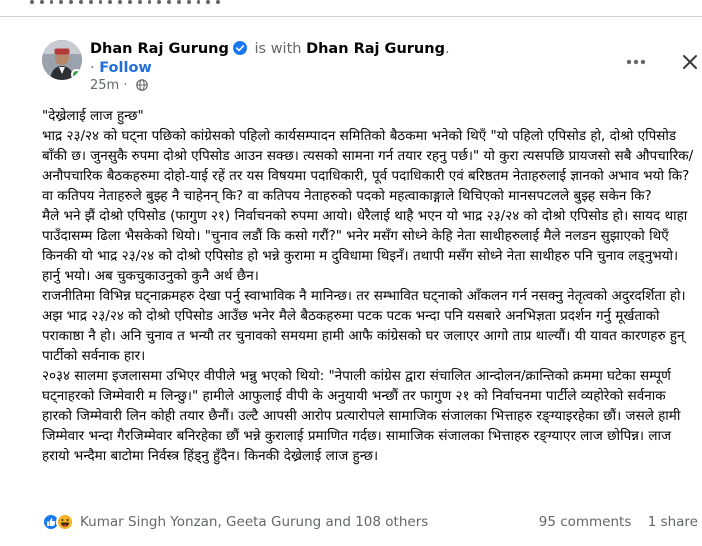 The width and height of the screenshot is (702, 546). What do you see at coordinates (104, 85) in the screenshot?
I see `post-timestamp-link: 25m` at bounding box center [104, 85].